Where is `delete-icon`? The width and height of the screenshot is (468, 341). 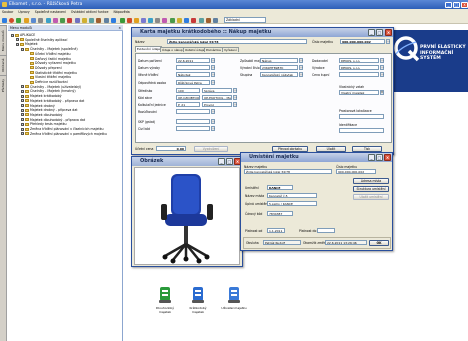 delete-icon is located at coordinates (69, 20).